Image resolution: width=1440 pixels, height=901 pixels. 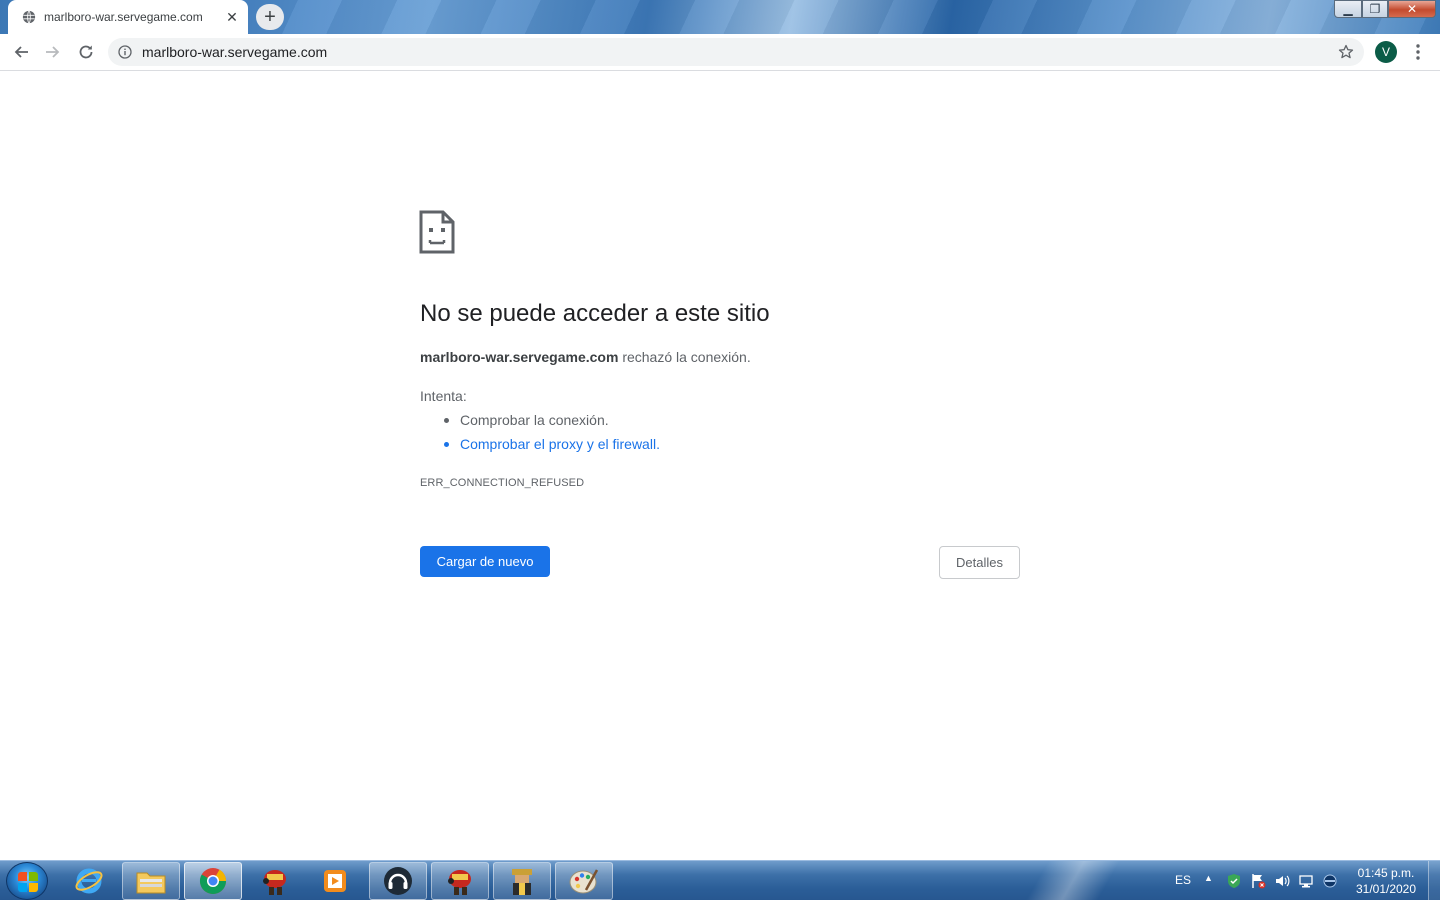 I want to click on reload-icon, so click(x=86, y=52).